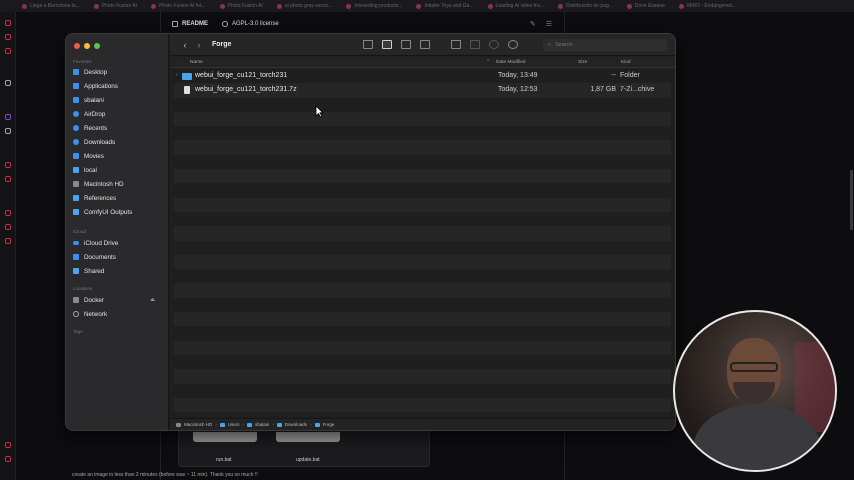  I want to click on path-item: Downloads, so click(296, 424).